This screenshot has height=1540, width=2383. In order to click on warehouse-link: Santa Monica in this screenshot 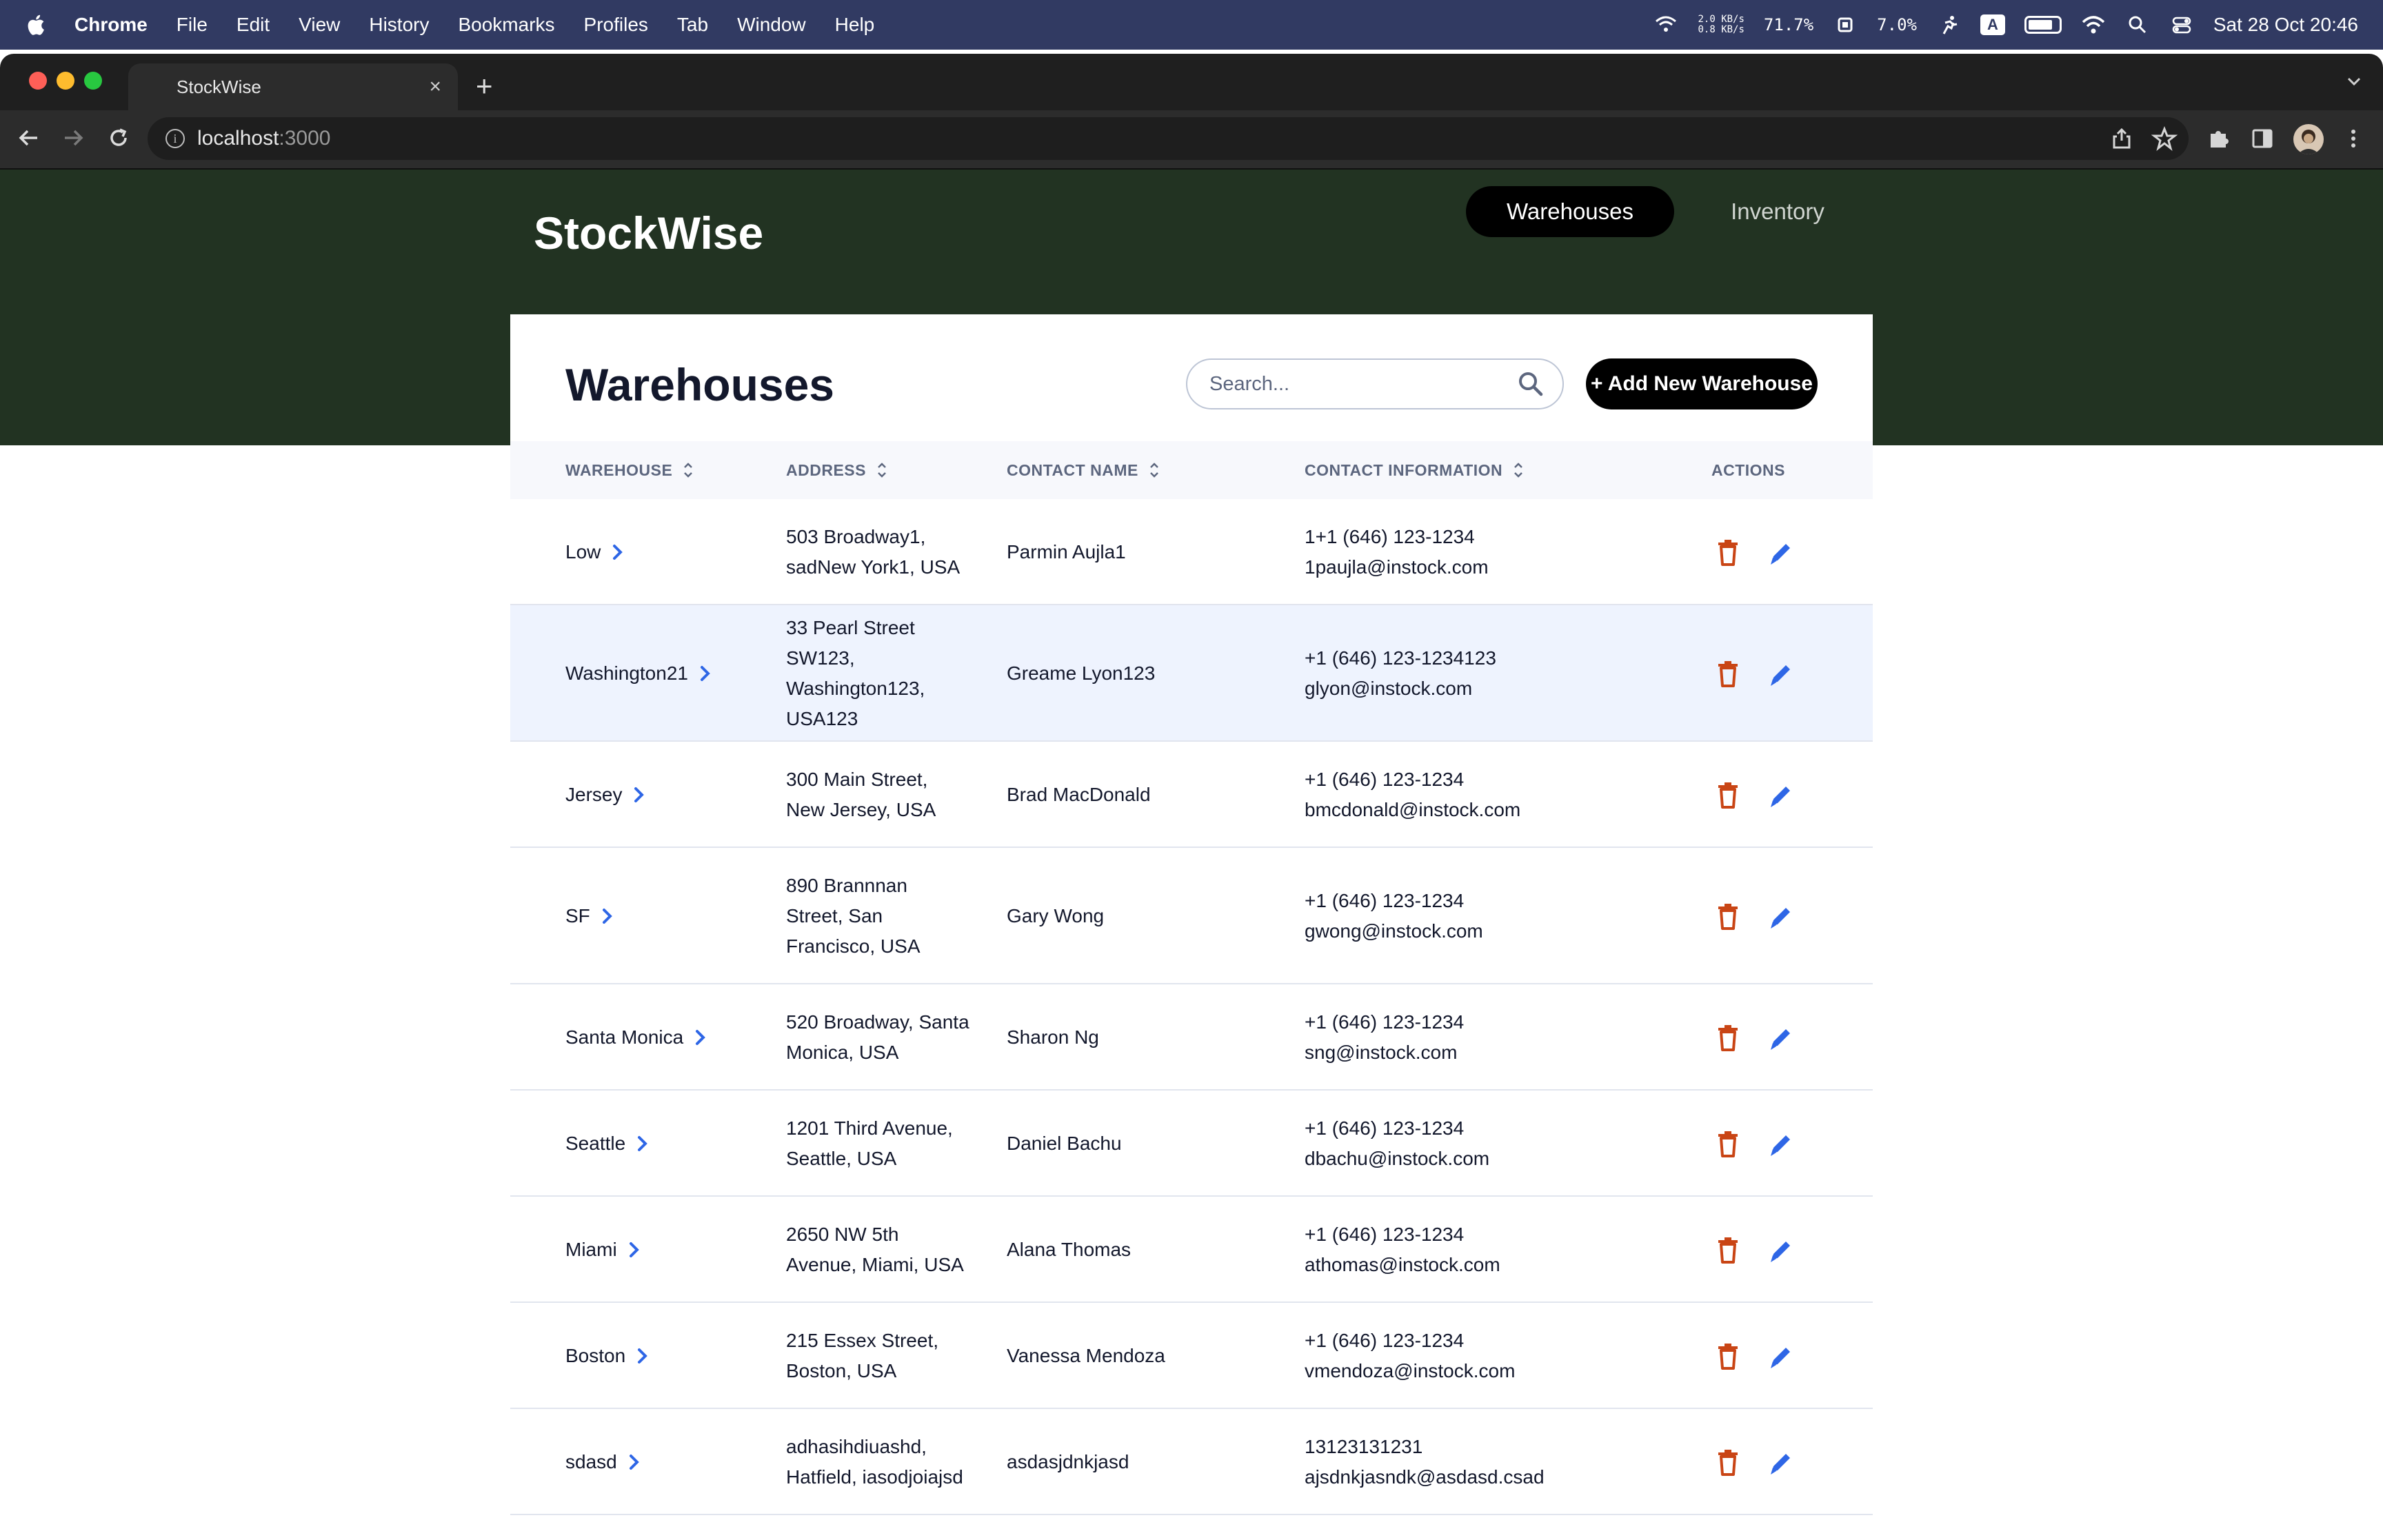, I will do `click(636, 1038)`.